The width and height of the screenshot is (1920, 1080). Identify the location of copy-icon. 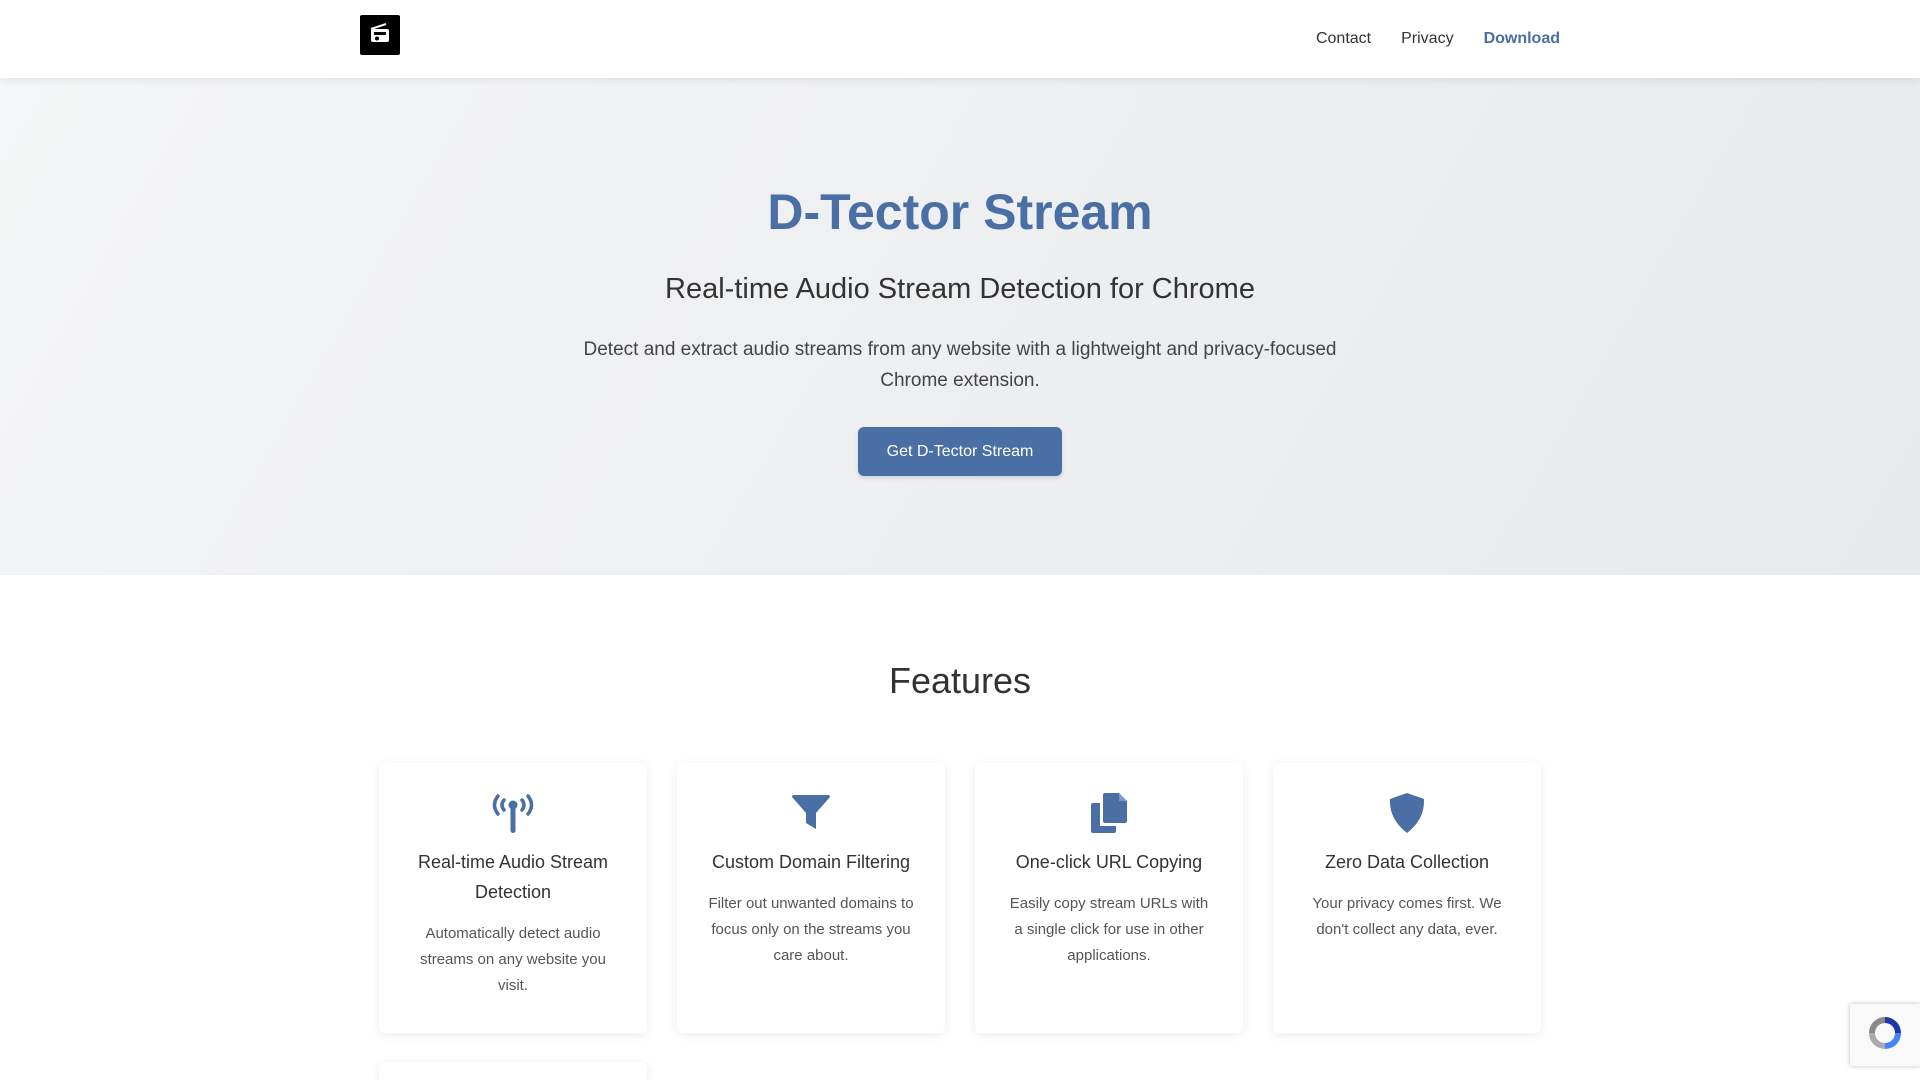
(1109, 813).